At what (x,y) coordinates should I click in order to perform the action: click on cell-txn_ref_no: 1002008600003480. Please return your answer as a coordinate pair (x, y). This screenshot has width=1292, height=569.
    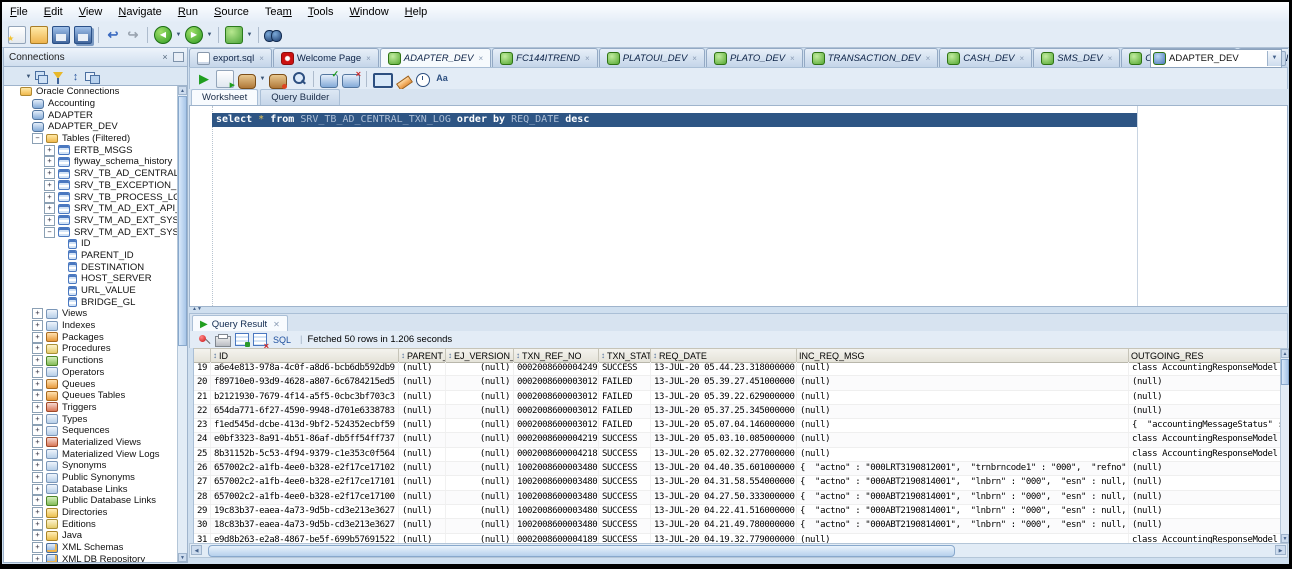
    Looking at the image, I should click on (556, 497).